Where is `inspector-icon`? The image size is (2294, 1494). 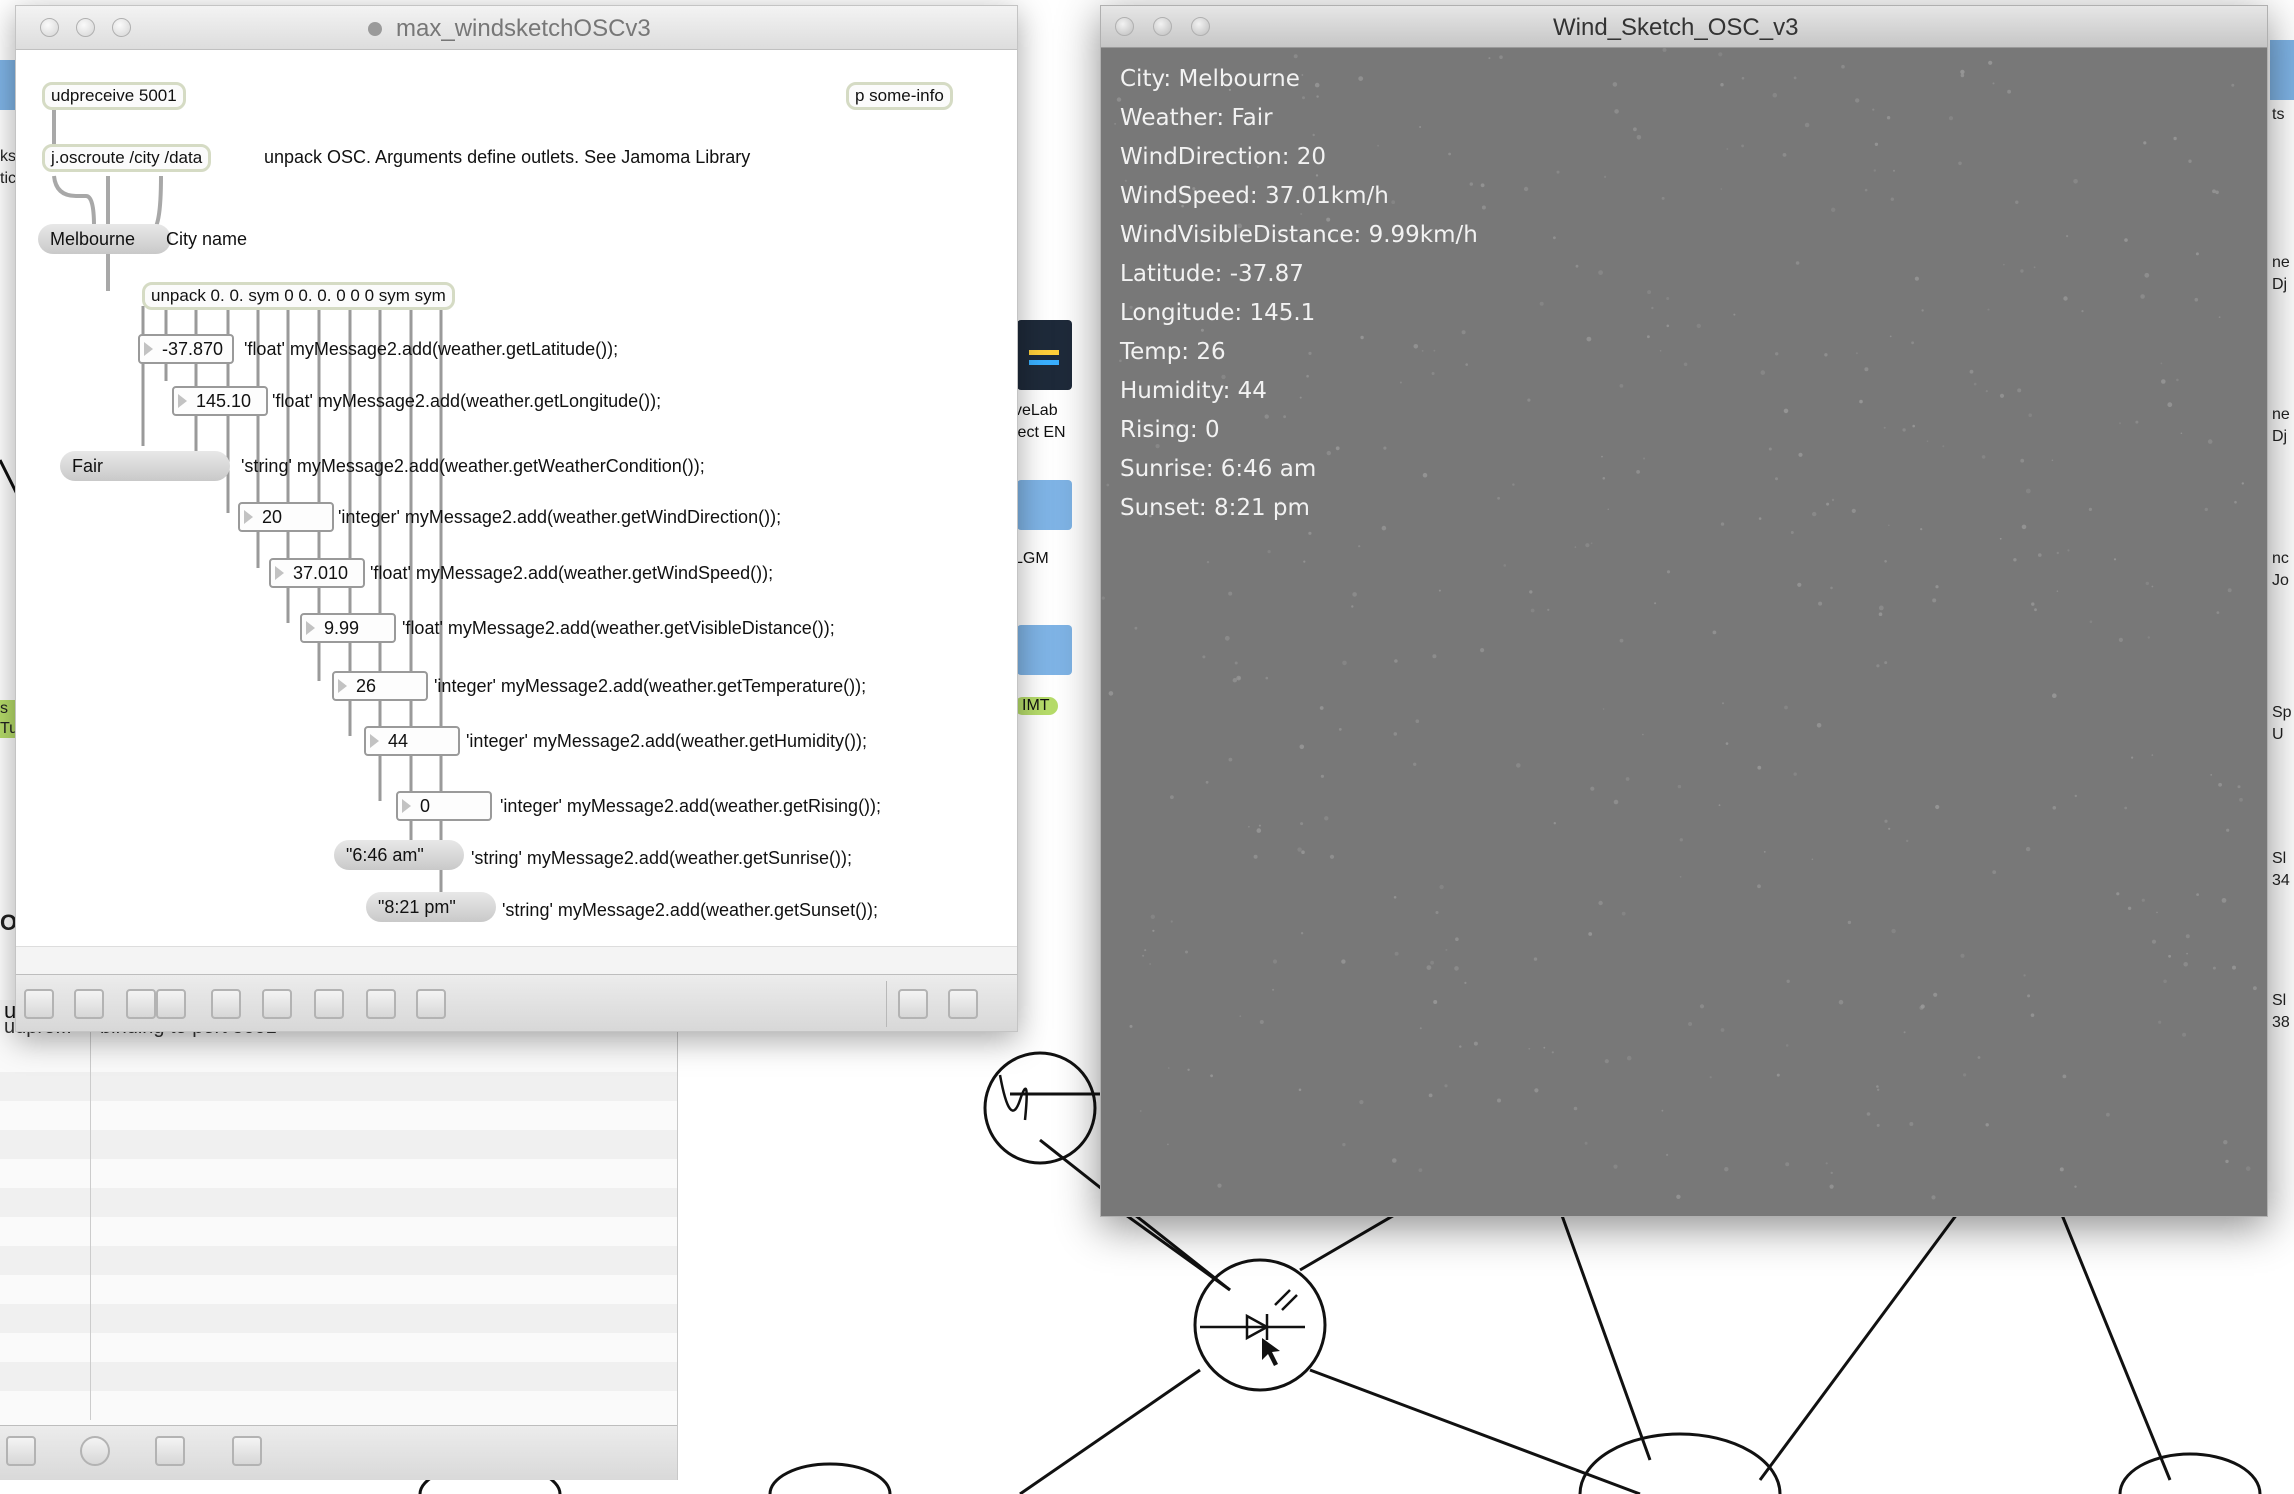 inspector-icon is located at coordinates (329, 1004).